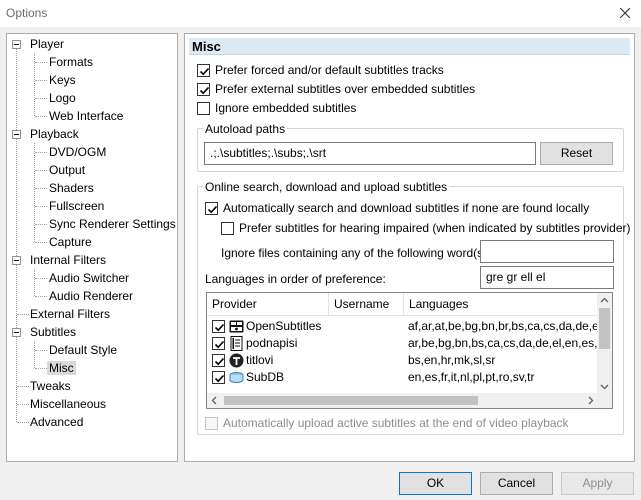 Image resolution: width=641 pixels, height=500 pixels. I want to click on tree-item-playback: Playback, so click(54, 134).